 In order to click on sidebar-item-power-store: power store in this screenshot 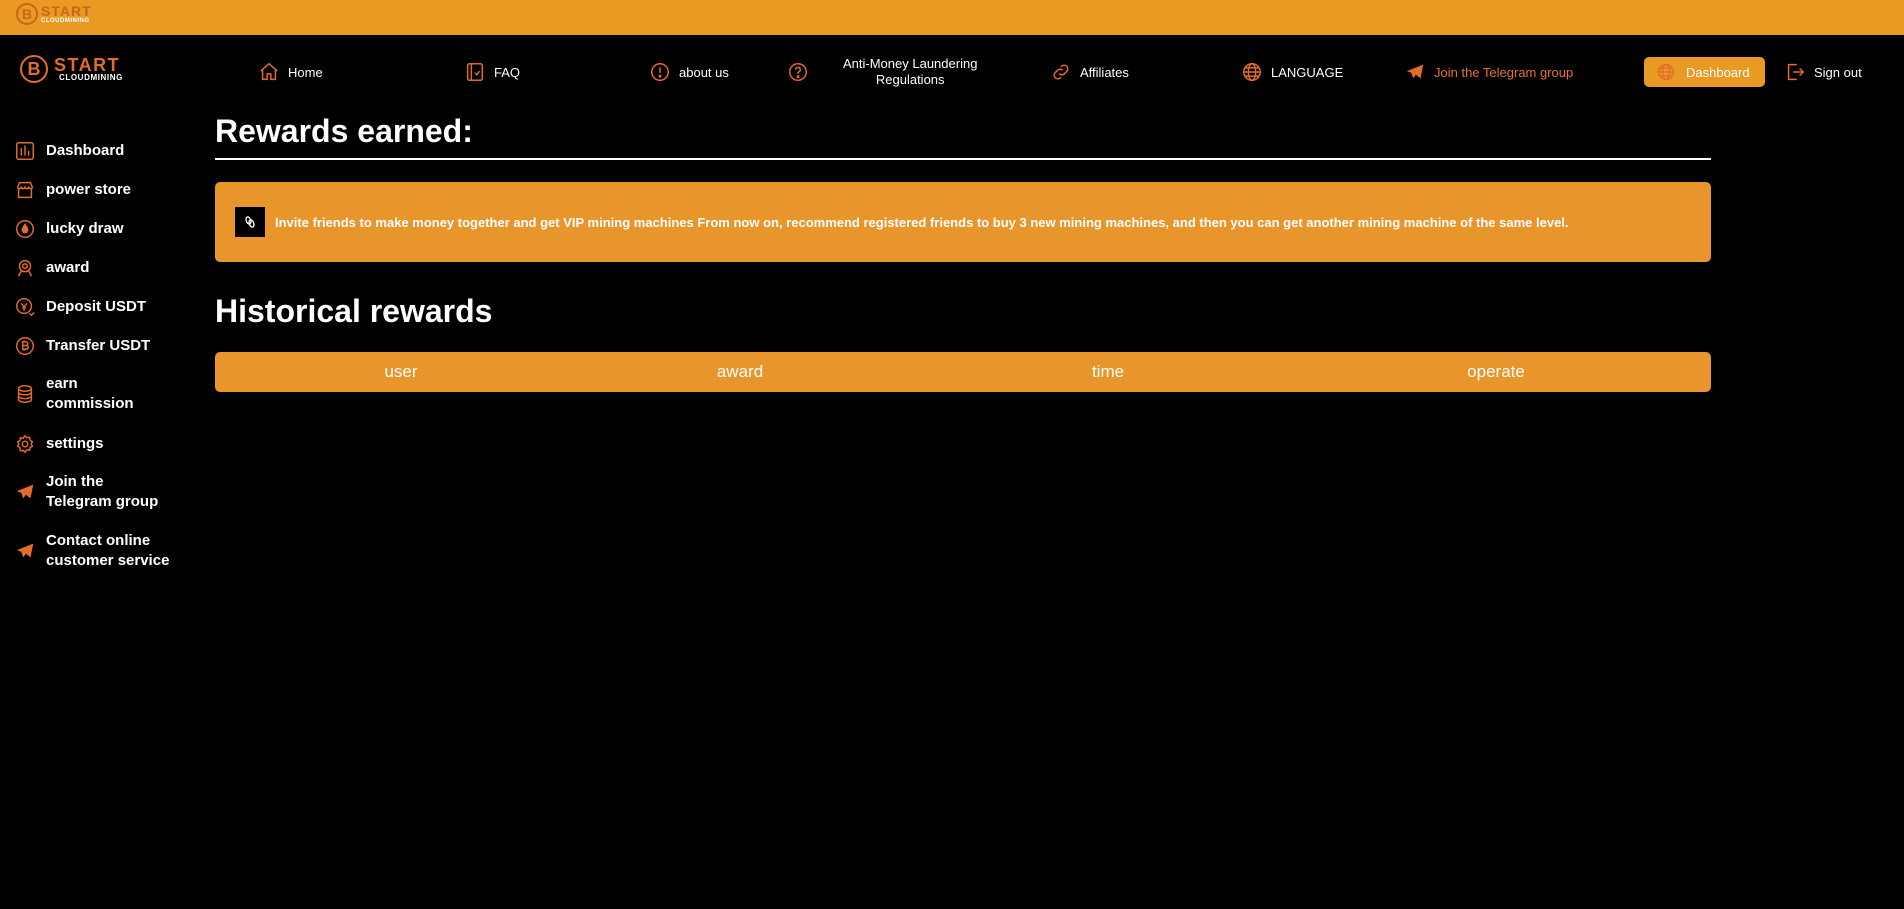, I will do `click(72, 190)`.